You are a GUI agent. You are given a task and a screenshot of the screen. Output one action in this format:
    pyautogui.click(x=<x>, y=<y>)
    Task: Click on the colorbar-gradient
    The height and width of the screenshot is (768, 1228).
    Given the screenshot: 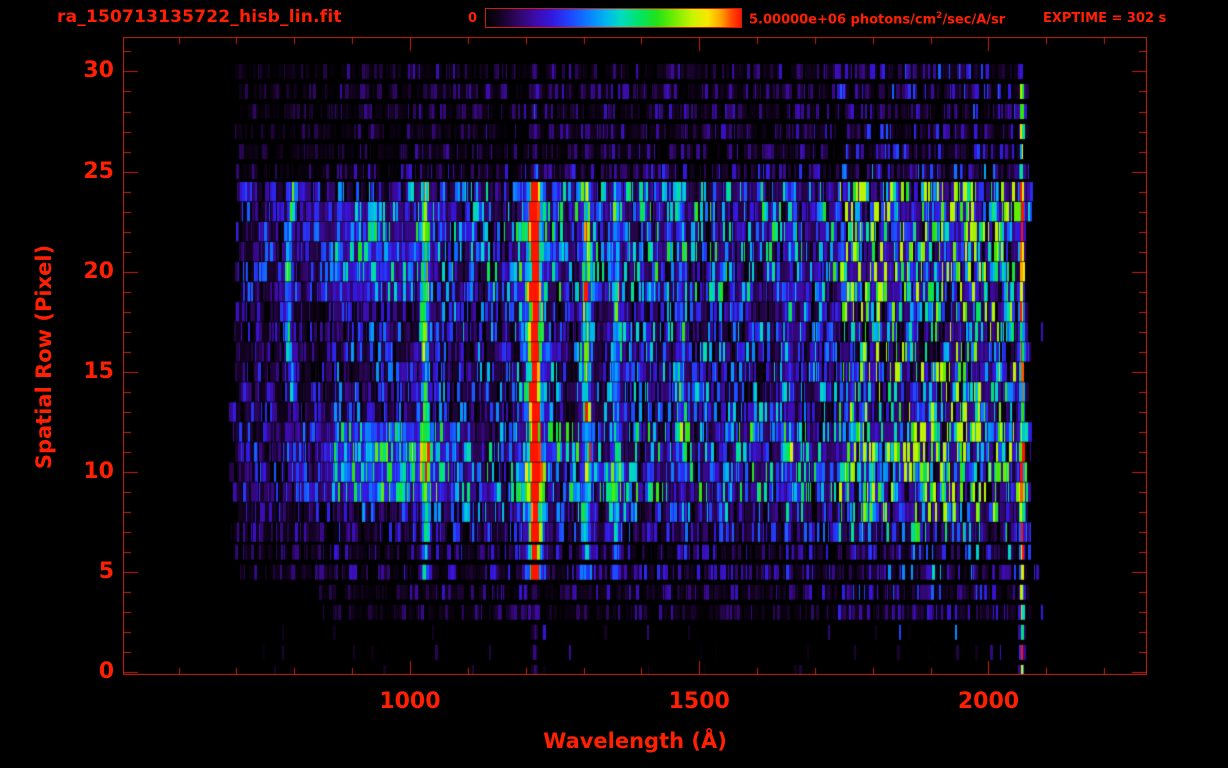 What is the action you would take?
    pyautogui.click(x=613, y=18)
    